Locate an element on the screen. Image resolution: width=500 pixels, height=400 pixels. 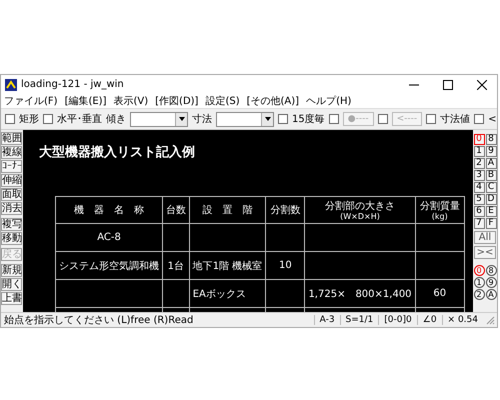
layer-group-button: 8 is located at coordinates (491, 270).